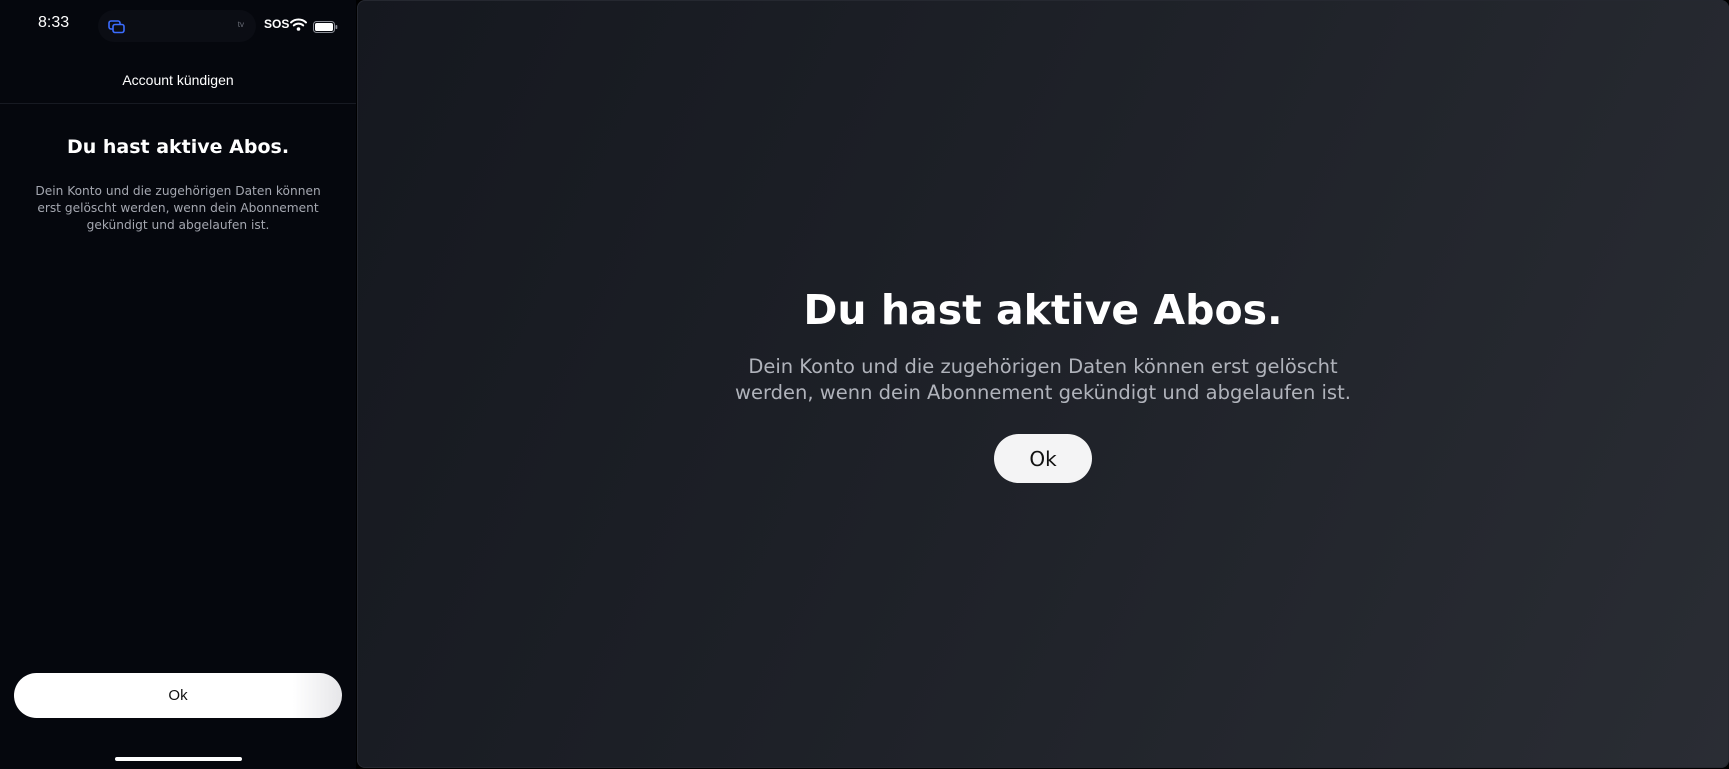 This screenshot has width=1729, height=769. What do you see at coordinates (54, 22) in the screenshot?
I see `status-time: 8:33` at bounding box center [54, 22].